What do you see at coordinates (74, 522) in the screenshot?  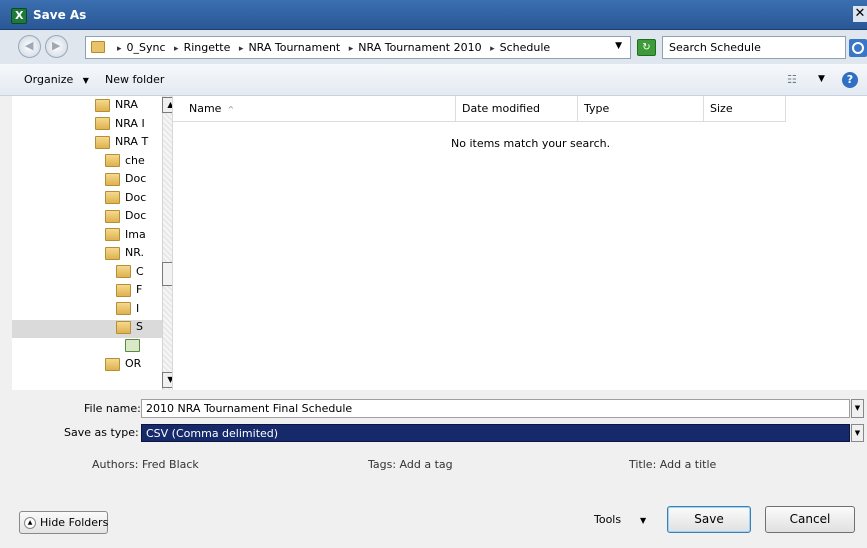 I see `hide-folders-label: Hide Folders` at bounding box center [74, 522].